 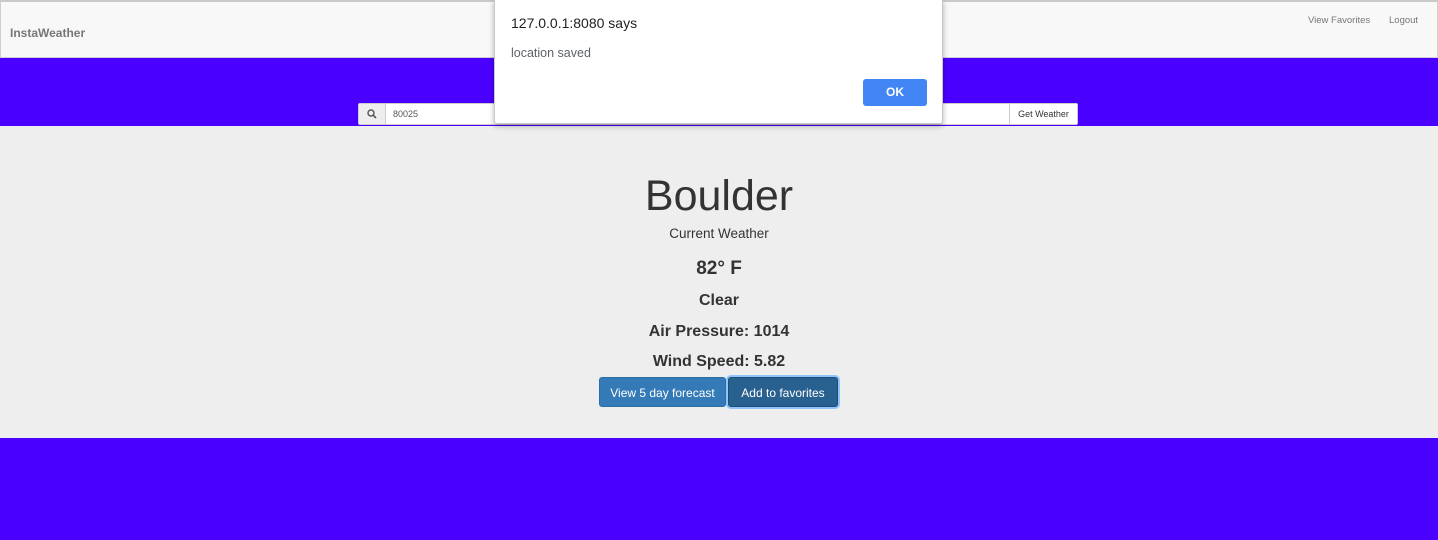 What do you see at coordinates (574, 23) in the screenshot?
I see `dialog-title: 127.0.0.1:8080 says` at bounding box center [574, 23].